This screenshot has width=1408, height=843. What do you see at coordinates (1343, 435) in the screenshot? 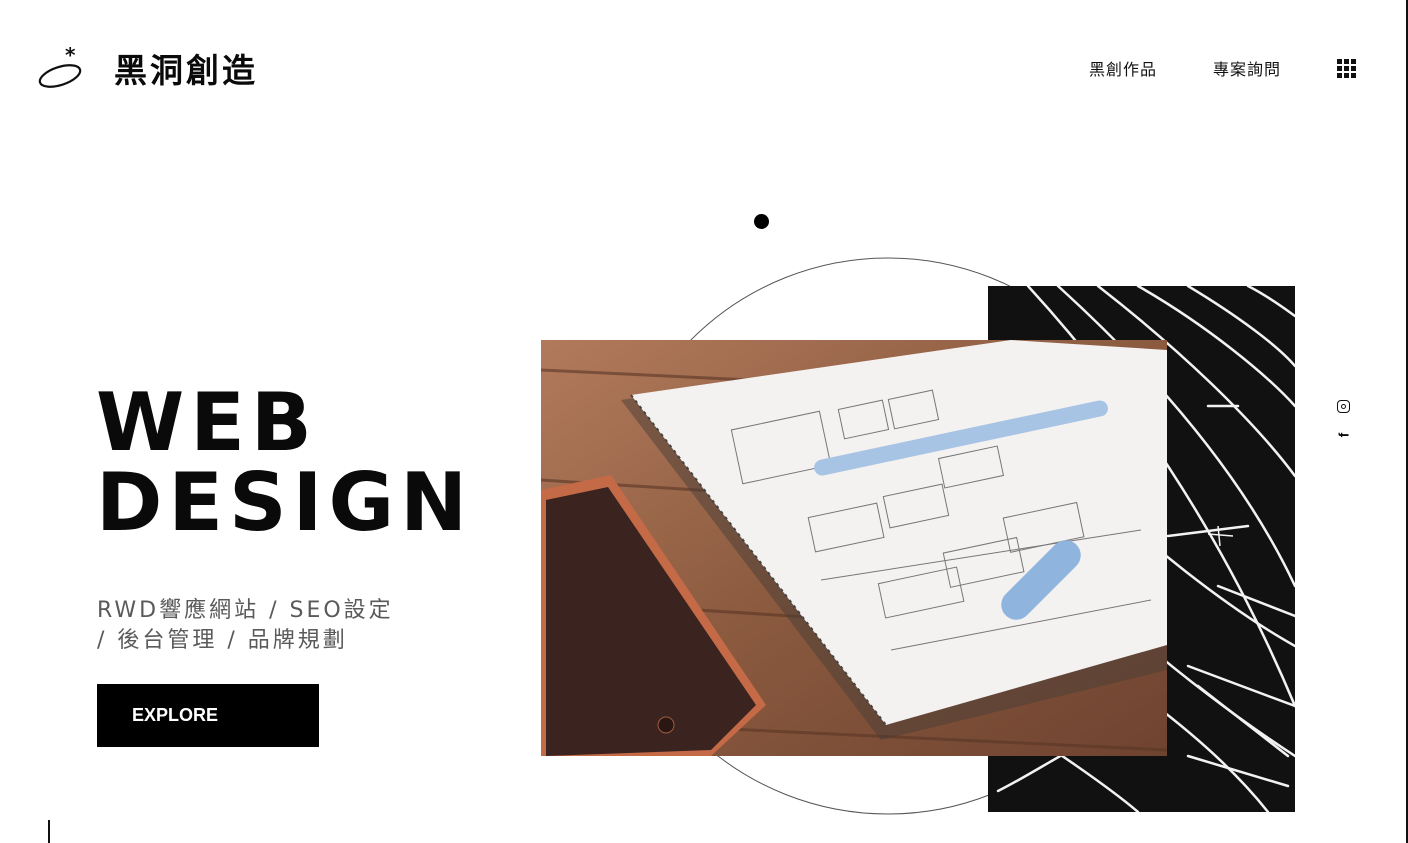
I see `facebook-icon: f` at bounding box center [1343, 435].